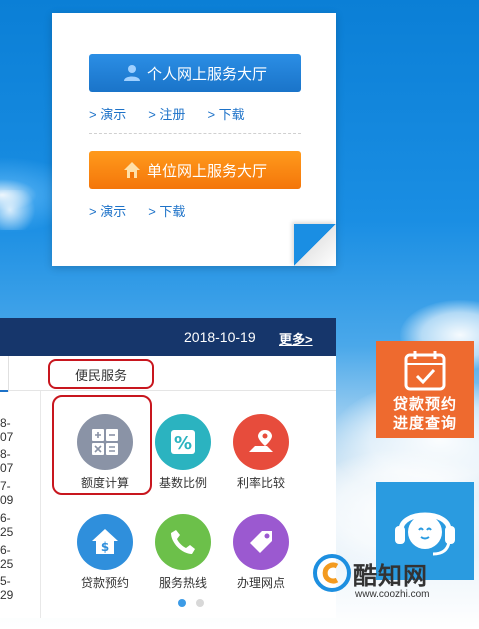  What do you see at coordinates (20, 210) in the screenshot?
I see `light-glow` at bounding box center [20, 210].